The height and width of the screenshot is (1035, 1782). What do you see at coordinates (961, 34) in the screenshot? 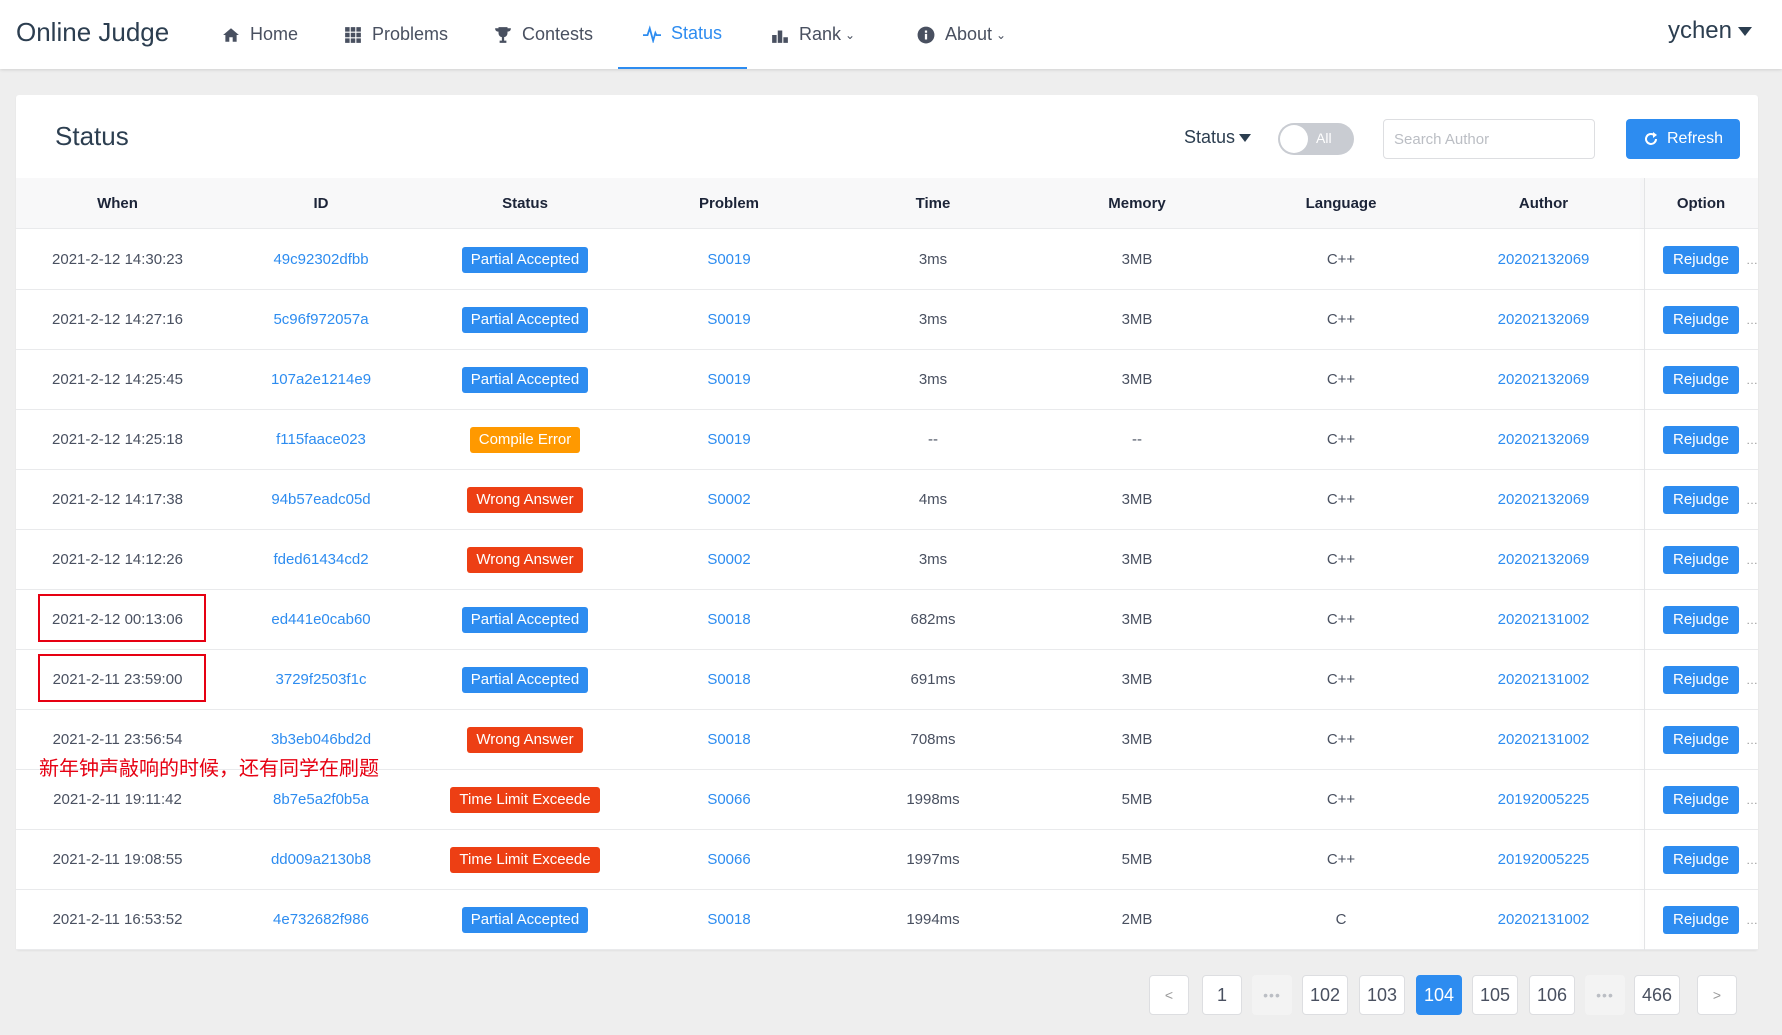
I see `nav-about: About ⌄` at bounding box center [961, 34].